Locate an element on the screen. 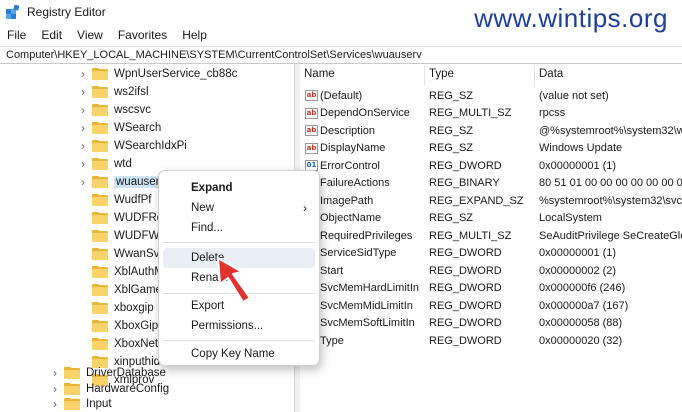  value-type: REG_EXPAND_SZ is located at coordinates (476, 200).